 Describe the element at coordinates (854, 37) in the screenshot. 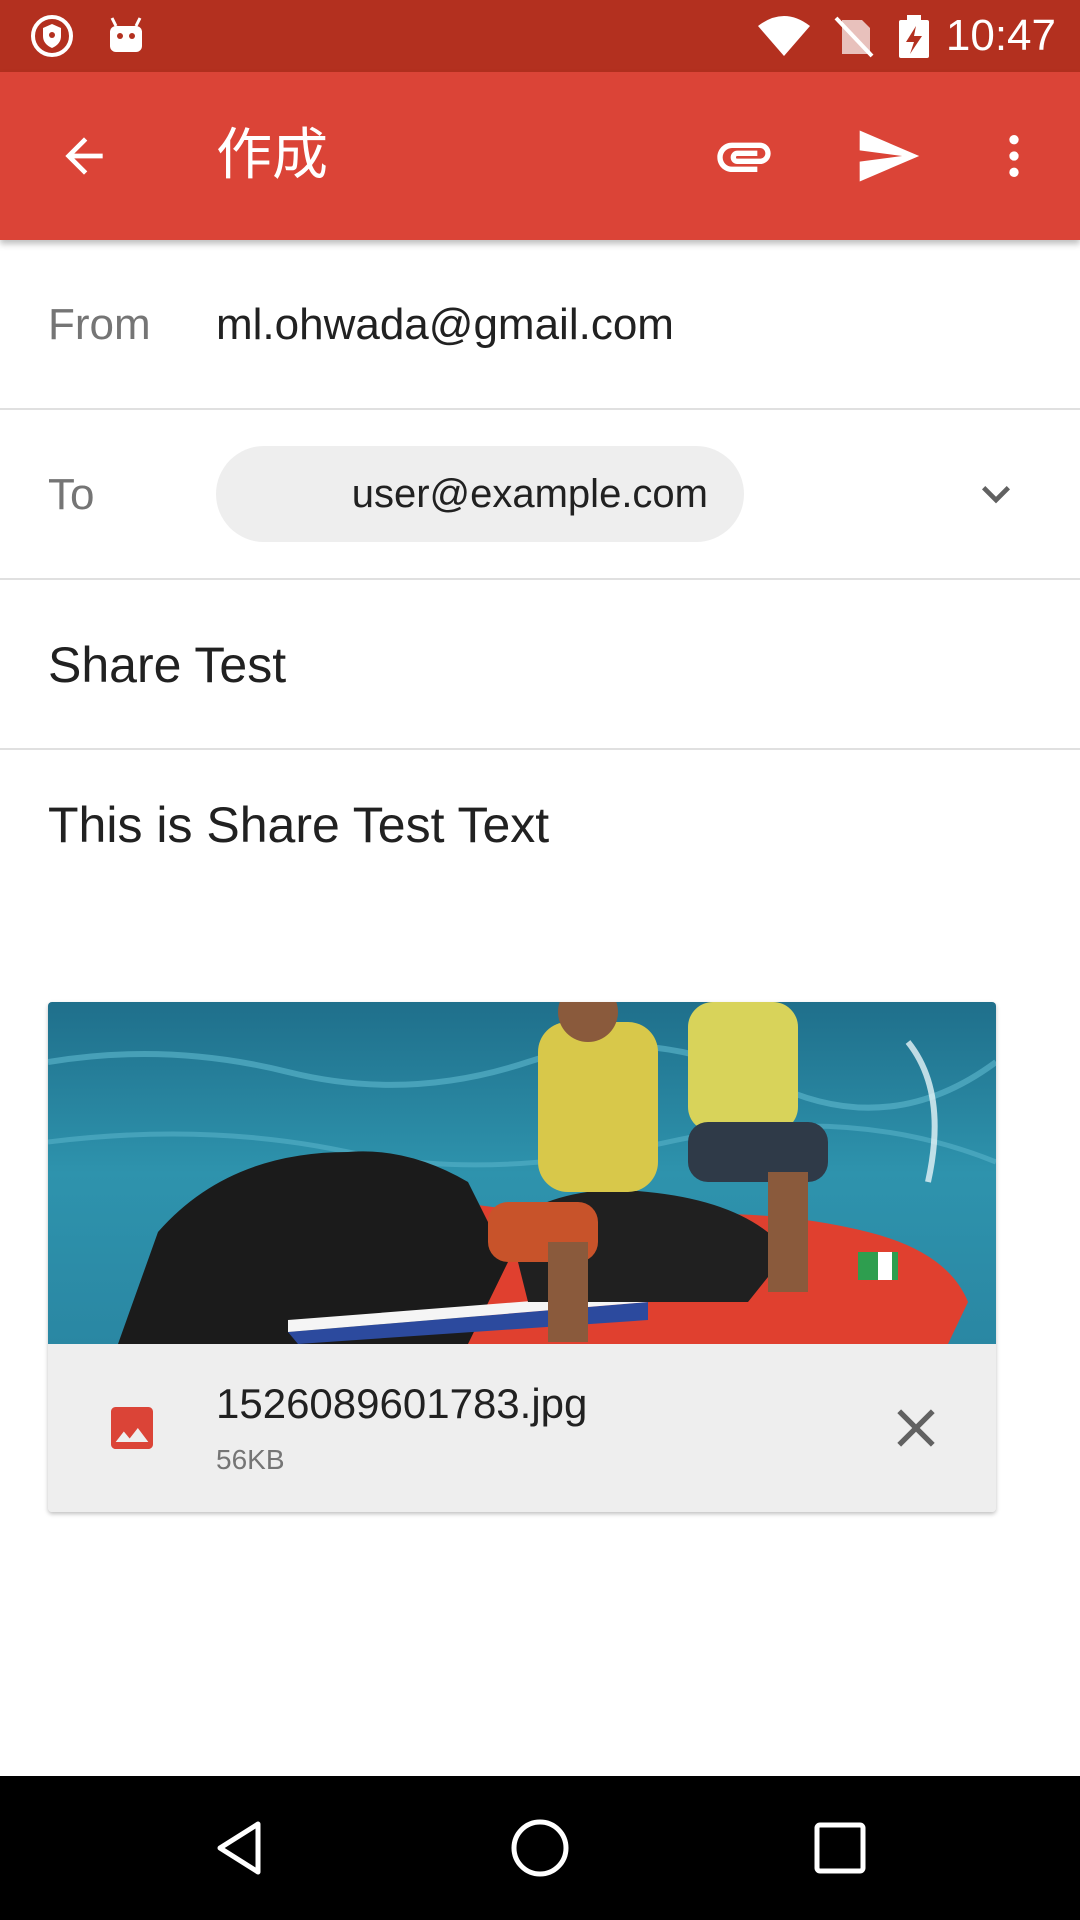

I see `no-sim-icon` at that location.